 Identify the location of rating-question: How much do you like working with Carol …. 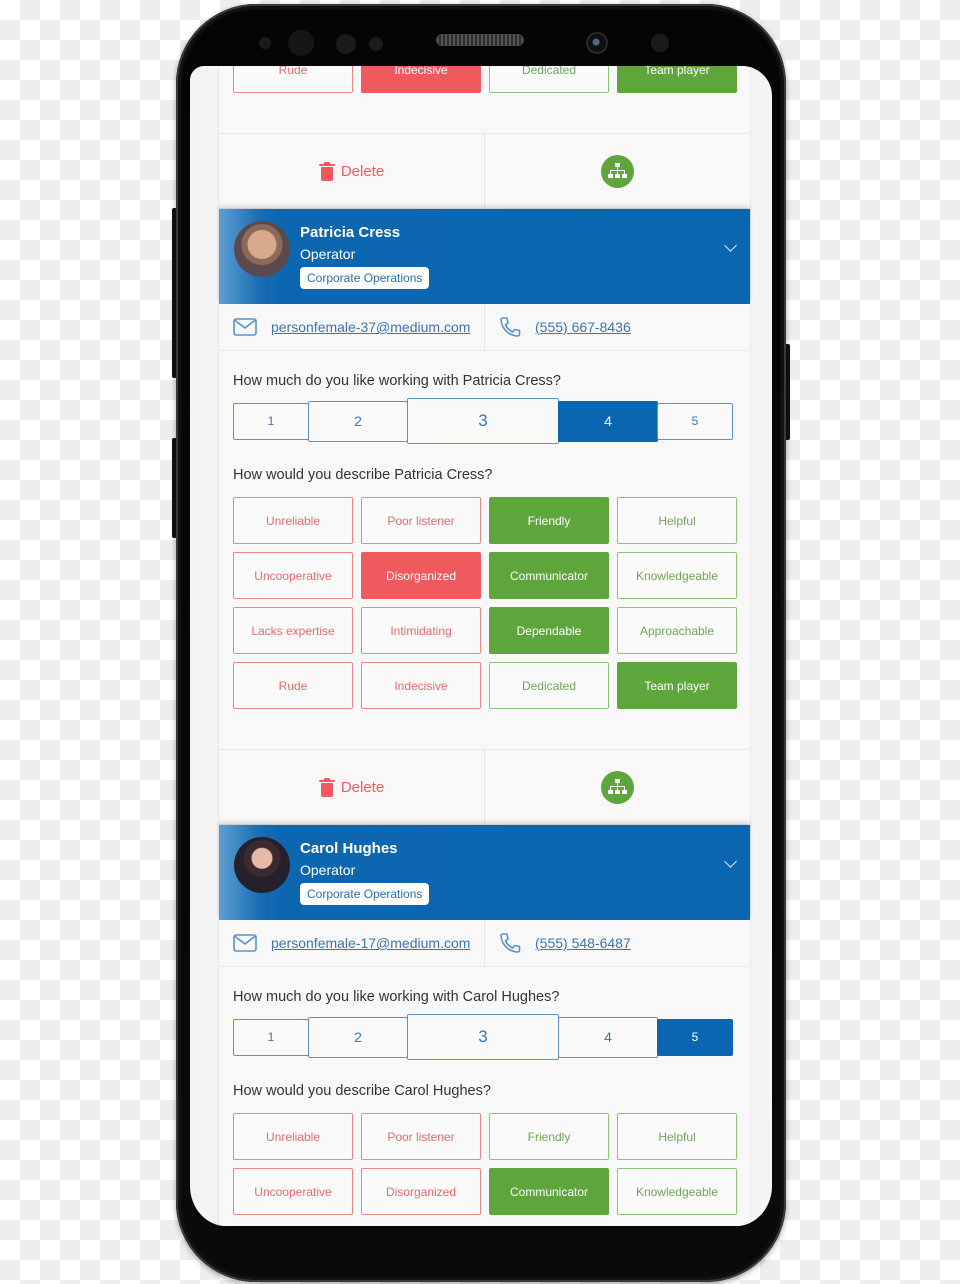
(396, 997).